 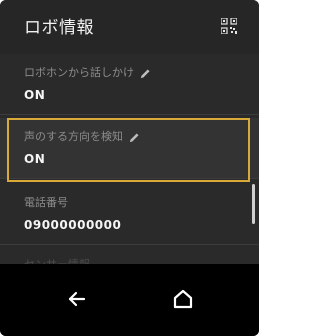 What do you see at coordinates (129, 84) in the screenshot?
I see `setting-item-talk-from-robohon: ロボホンから話しかけ ON` at bounding box center [129, 84].